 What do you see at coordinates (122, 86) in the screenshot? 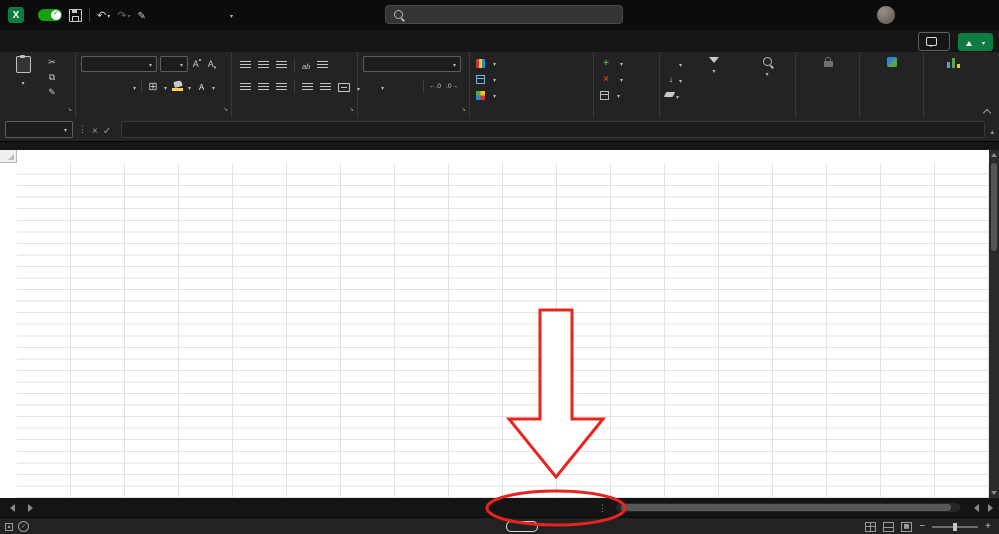
I see `underline-button` at bounding box center [122, 86].